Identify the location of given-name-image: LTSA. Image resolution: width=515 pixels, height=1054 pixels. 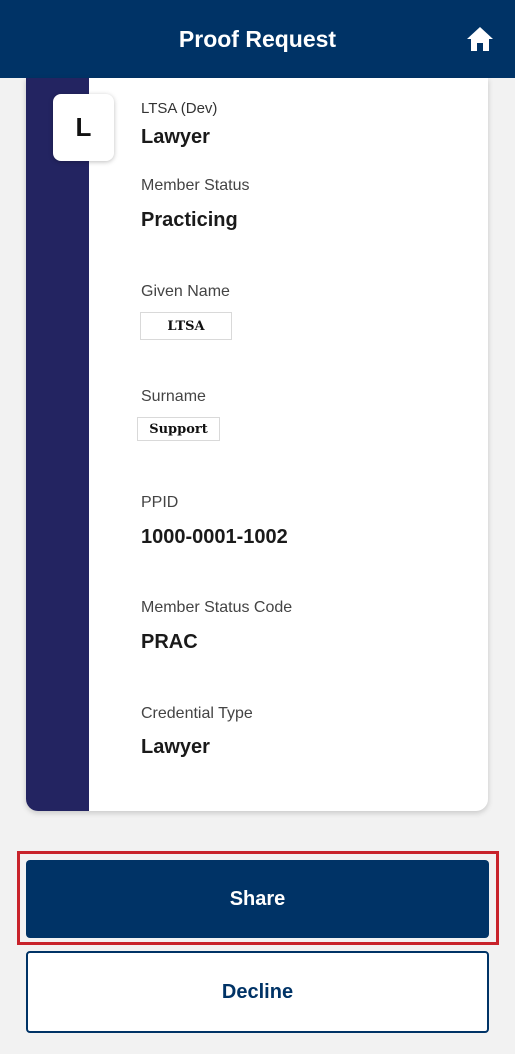
(186, 326).